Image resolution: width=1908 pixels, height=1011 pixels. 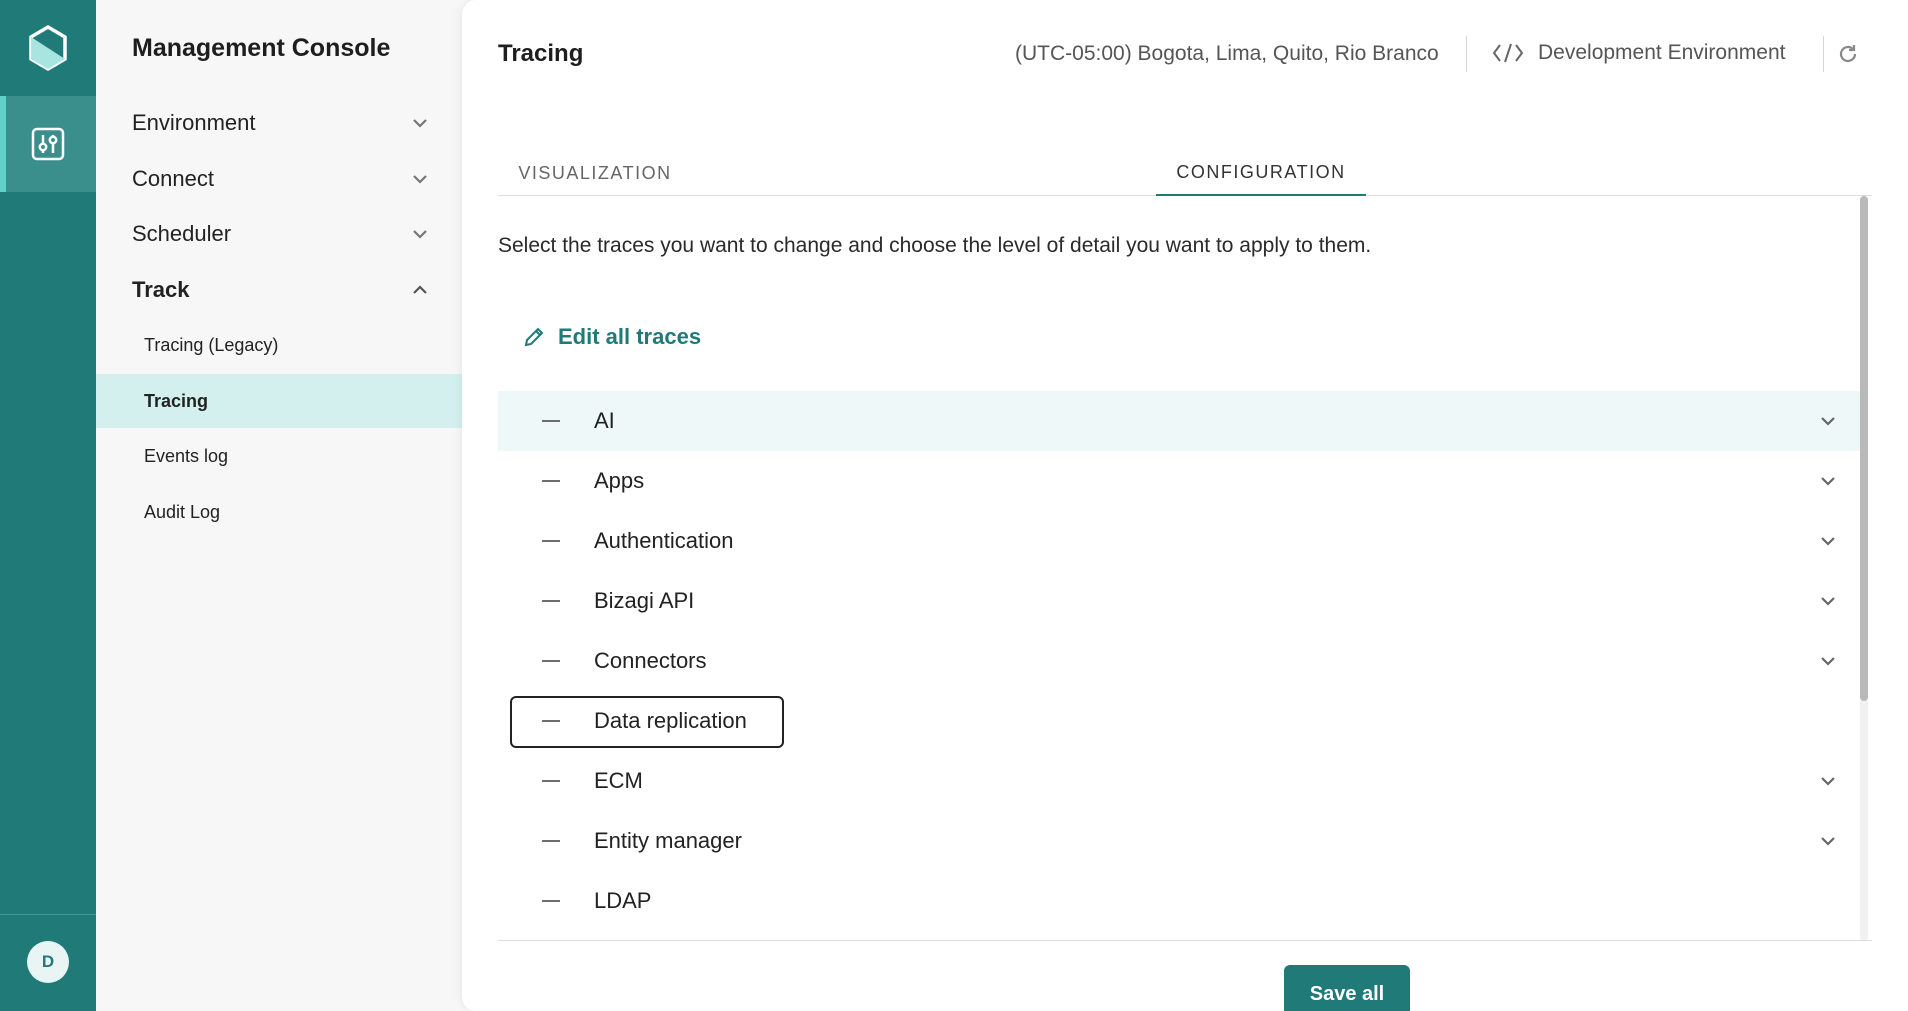 What do you see at coordinates (1180, 541) in the screenshot?
I see `trace-row-authentication: Authentication` at bounding box center [1180, 541].